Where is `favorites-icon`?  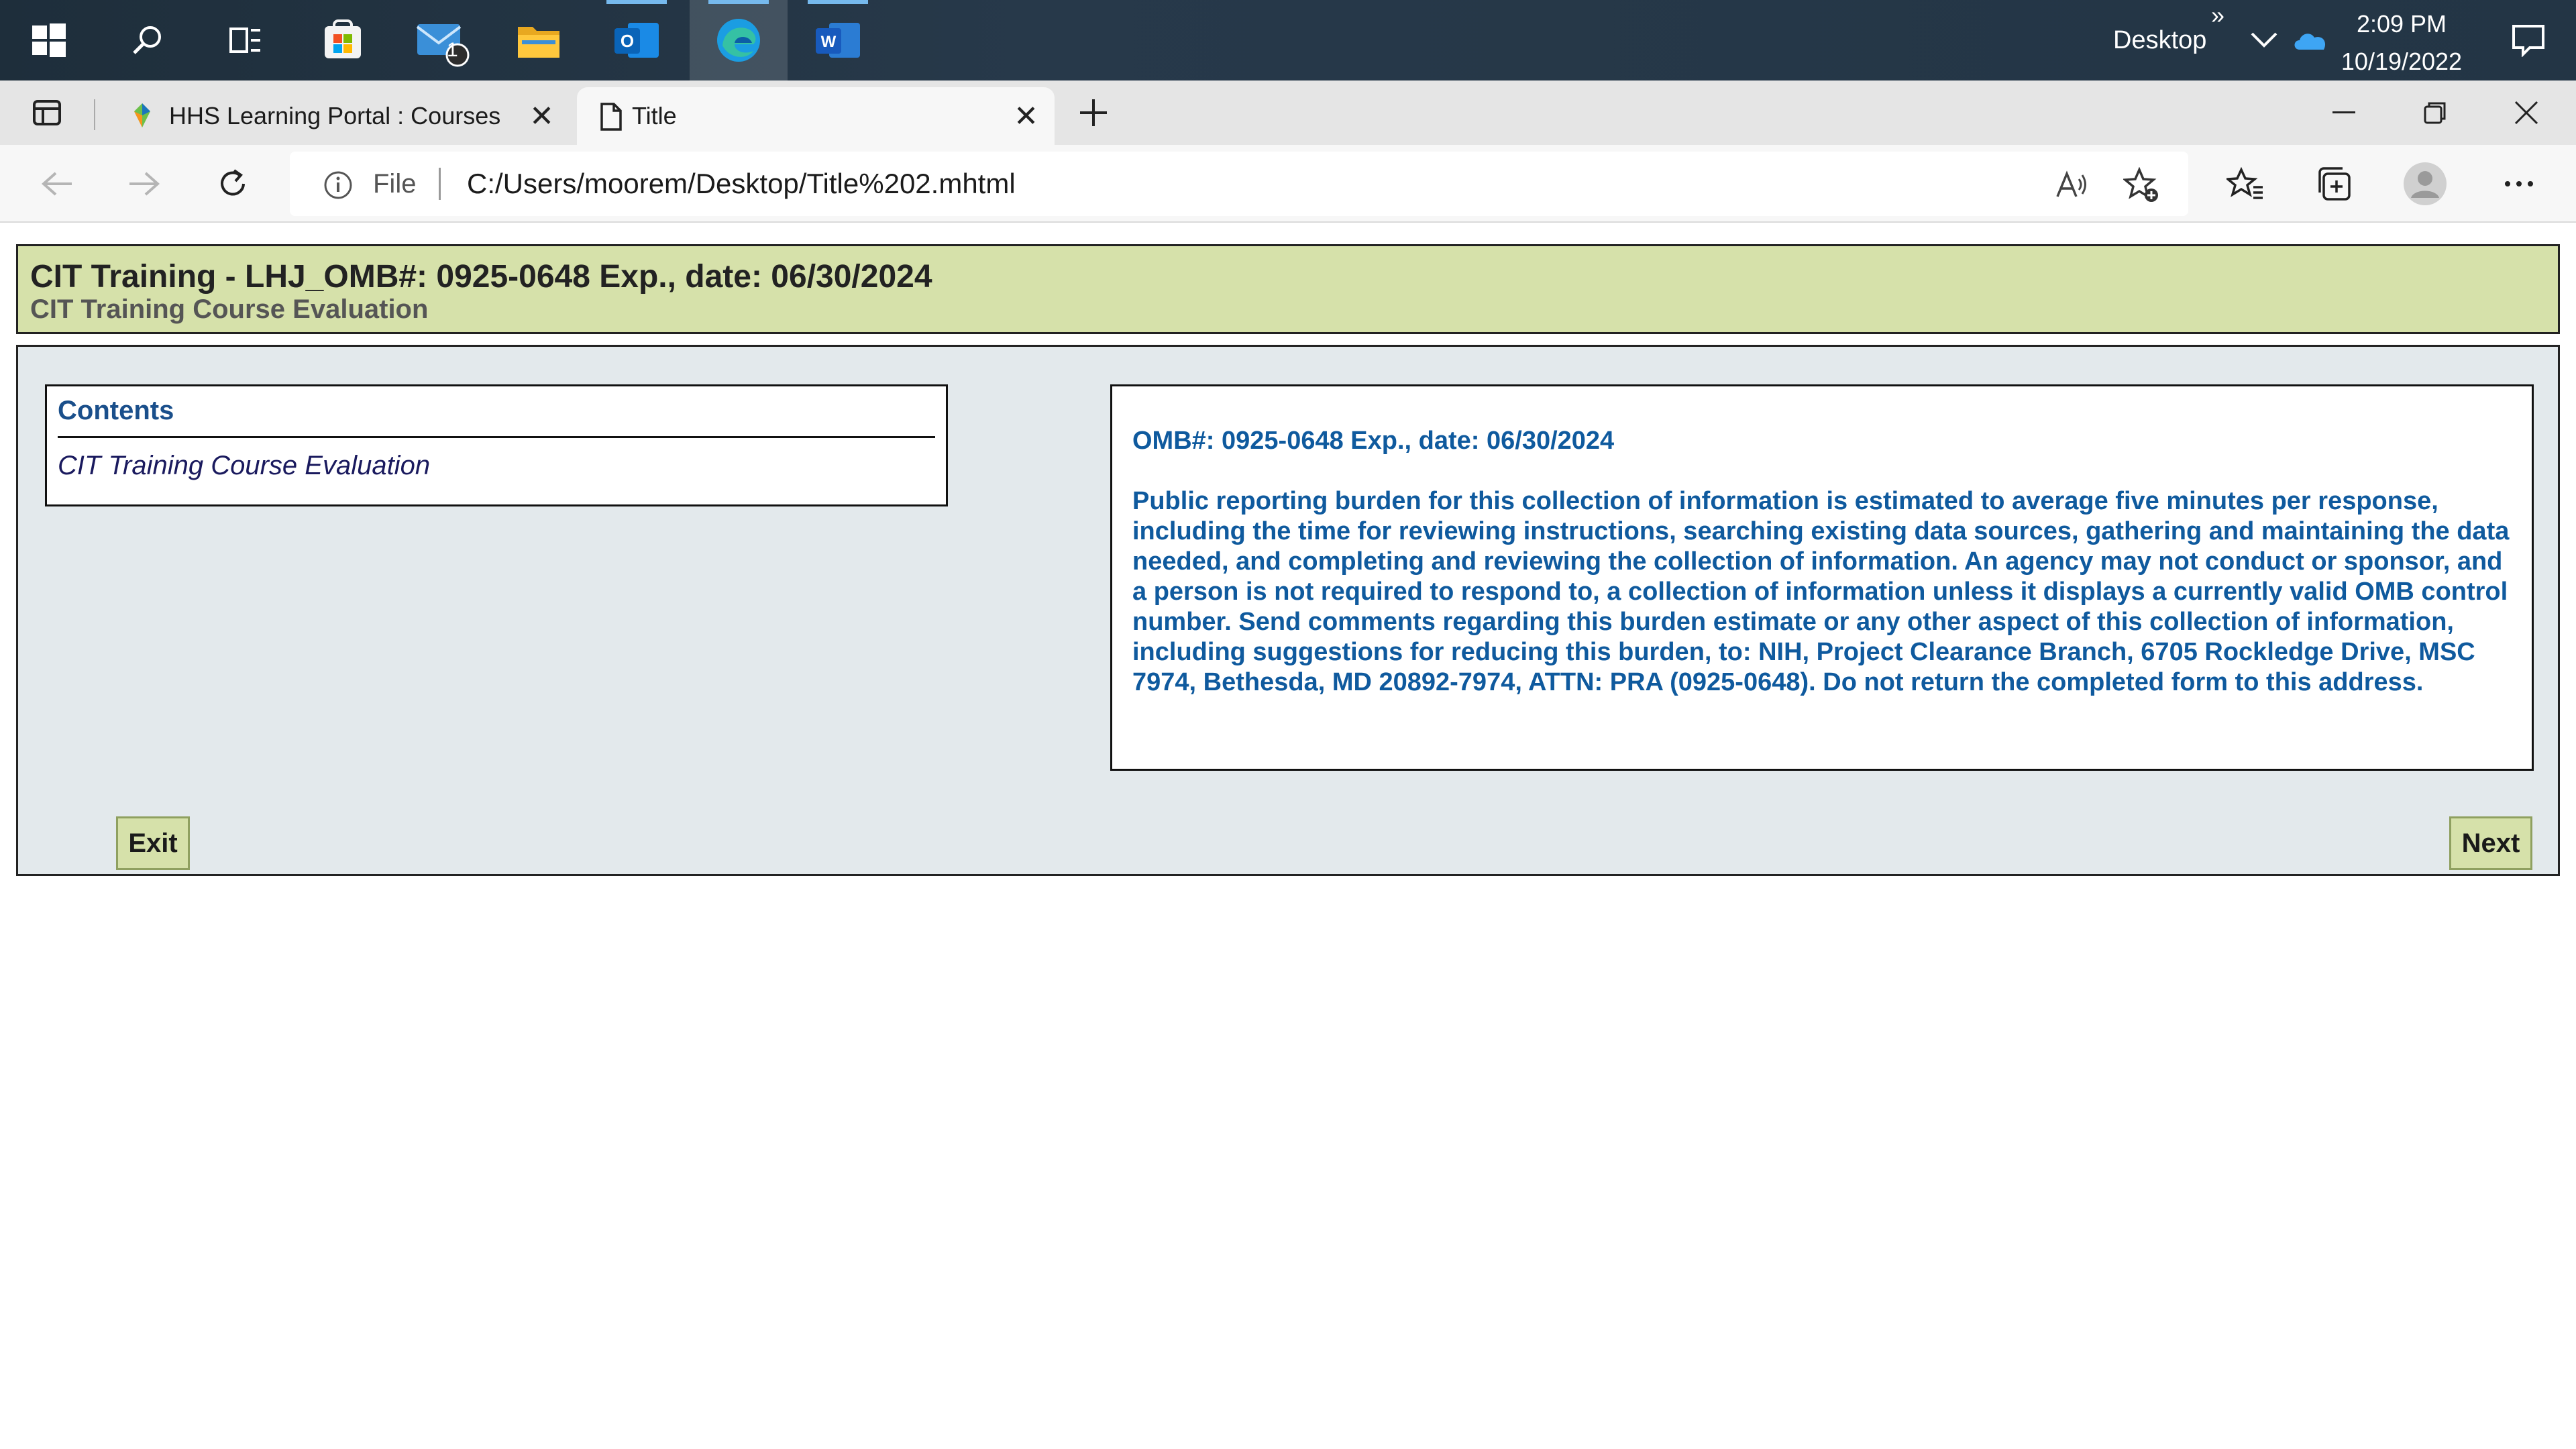
favorites-icon is located at coordinates (2245, 184).